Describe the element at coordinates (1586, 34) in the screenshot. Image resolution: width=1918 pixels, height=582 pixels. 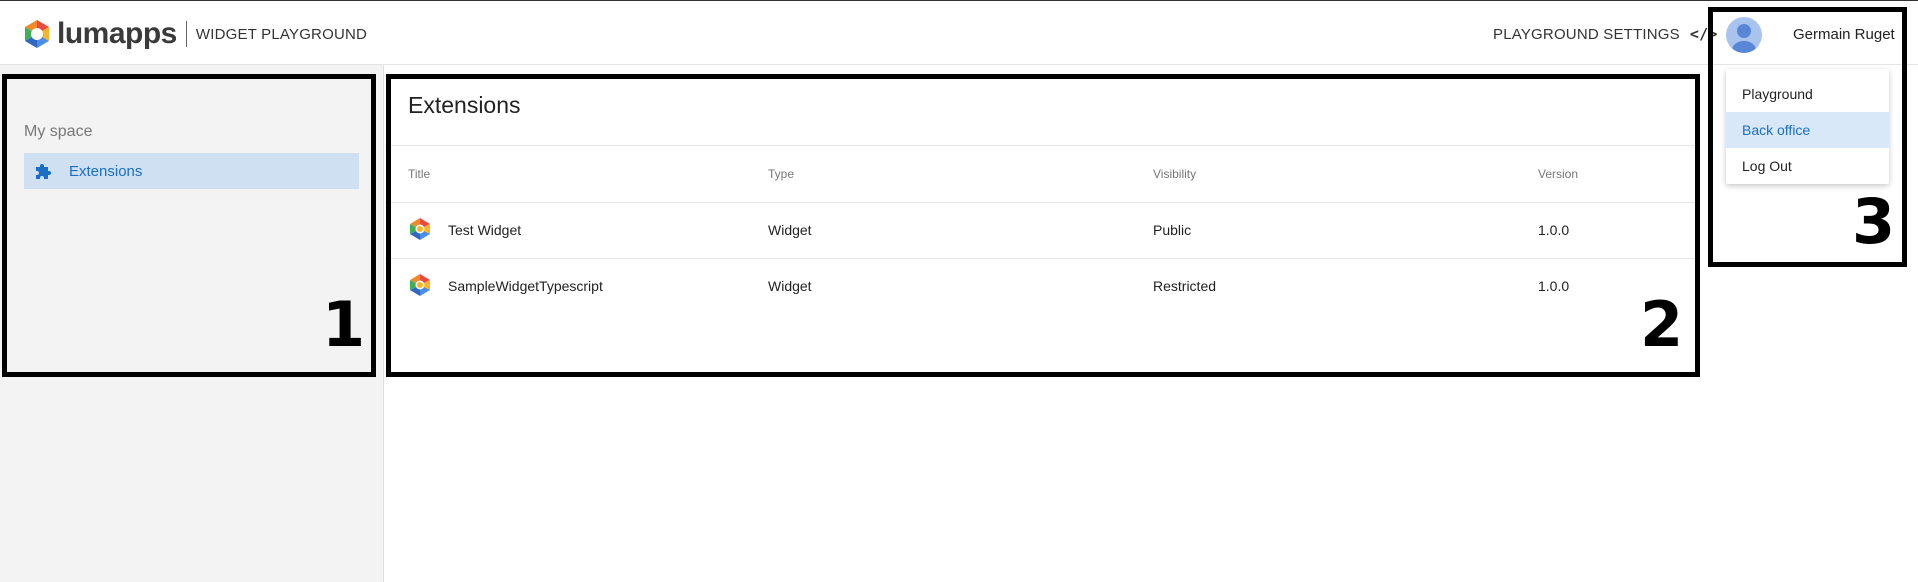
I see `playground-settings-label: PLAYGROUND SETTINGS` at that location.